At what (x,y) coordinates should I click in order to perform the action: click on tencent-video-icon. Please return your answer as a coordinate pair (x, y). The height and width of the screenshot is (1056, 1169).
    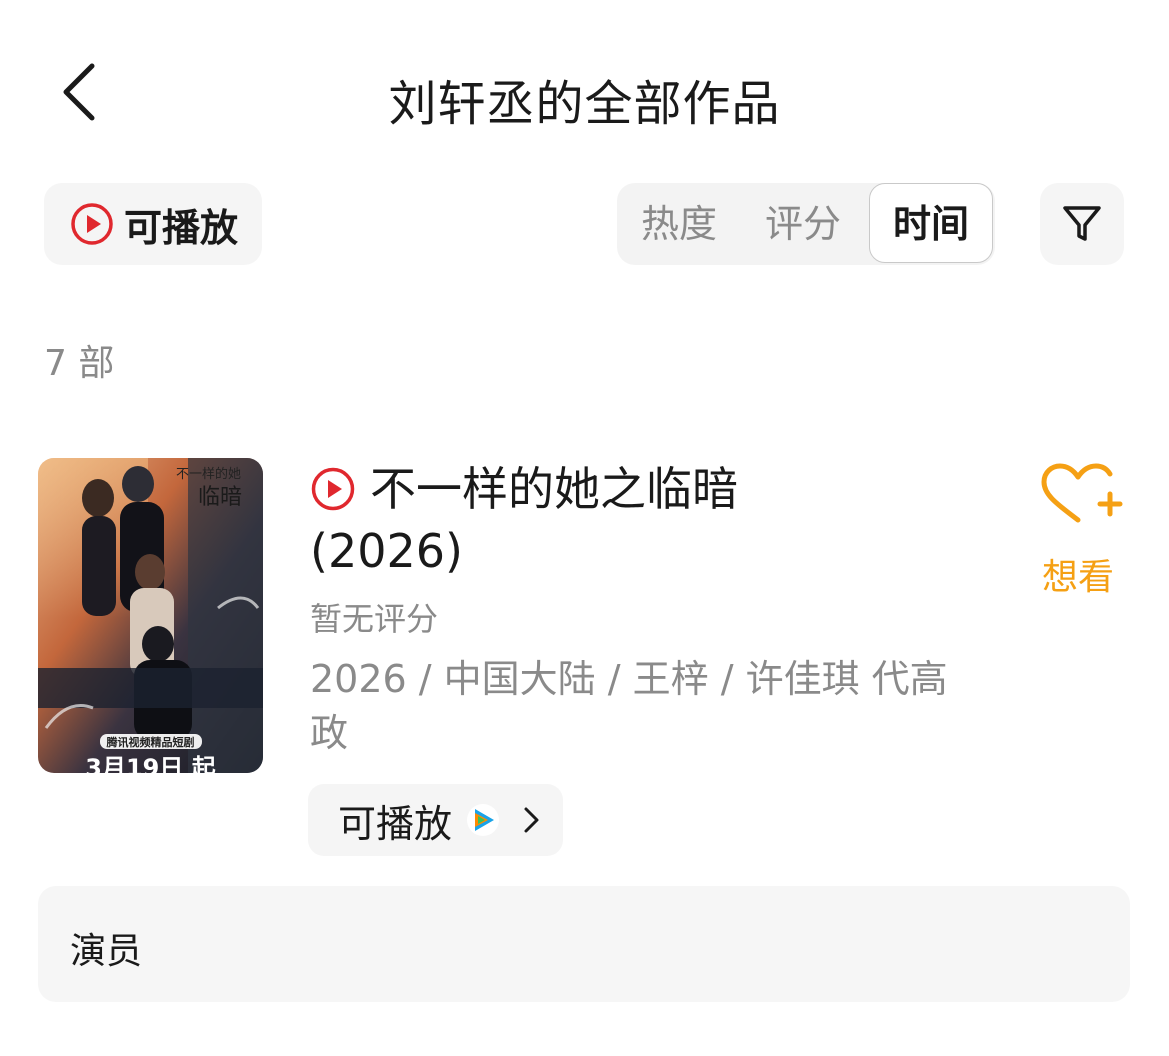
    Looking at the image, I should click on (483, 820).